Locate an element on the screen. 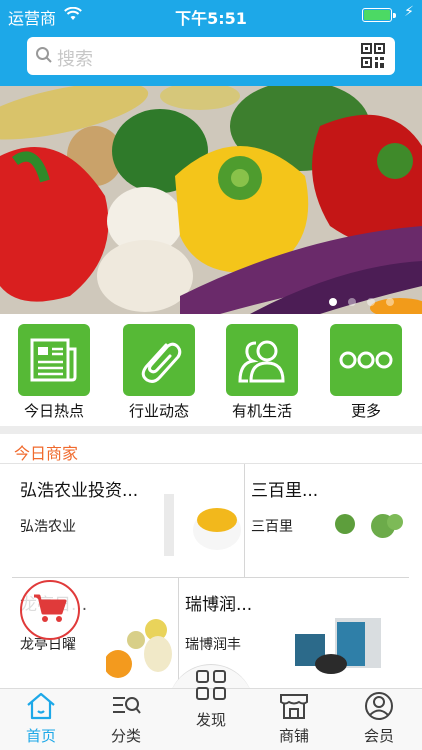 The image size is (422, 750). category-organic-life: 有机生活 is located at coordinates (262, 372).